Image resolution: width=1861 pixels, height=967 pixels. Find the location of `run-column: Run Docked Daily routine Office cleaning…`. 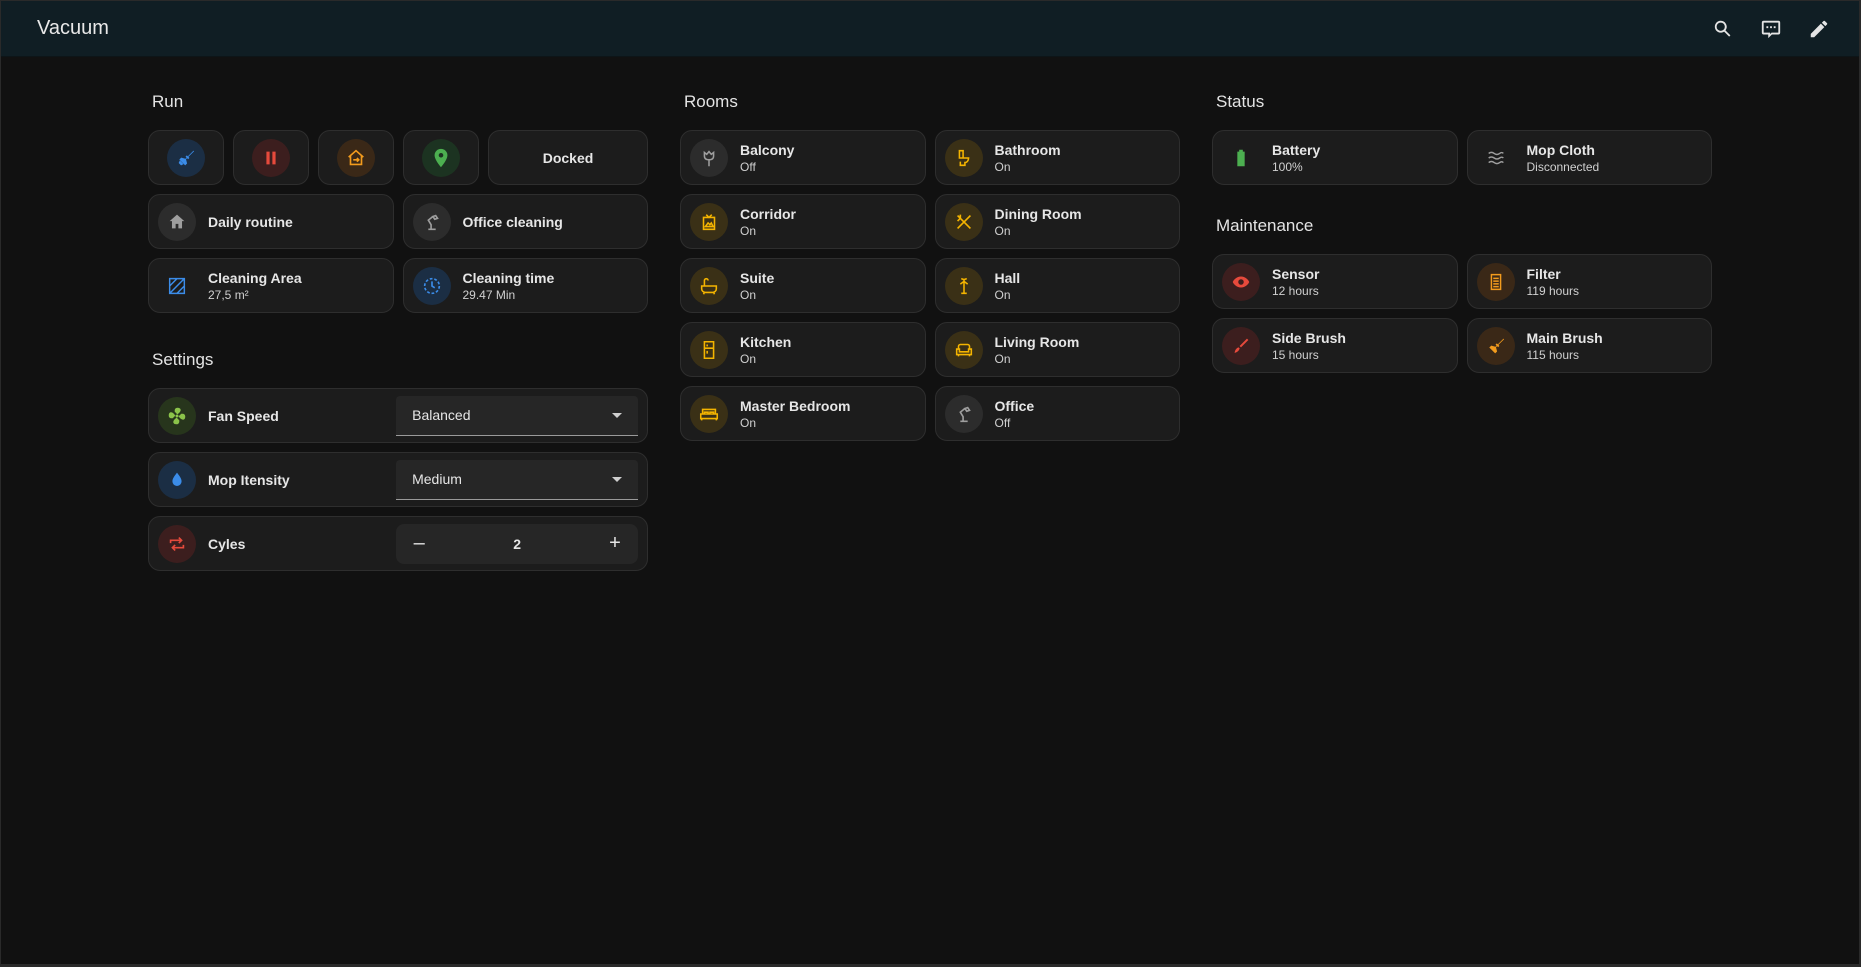

run-column: Run Docked Daily routine Office cleaning… is located at coordinates (398, 334).